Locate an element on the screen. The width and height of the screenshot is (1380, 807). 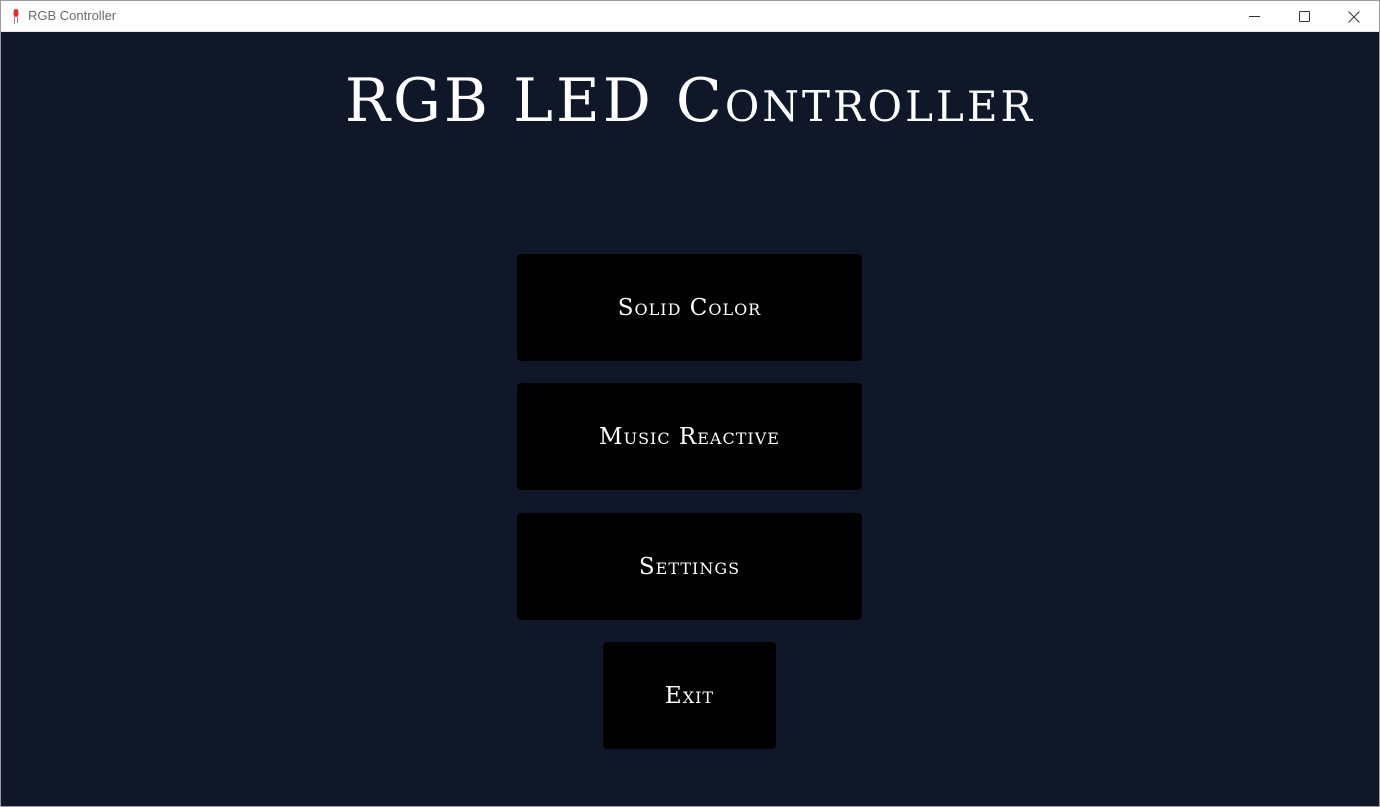
settings-button: Settings is located at coordinates (689, 566).